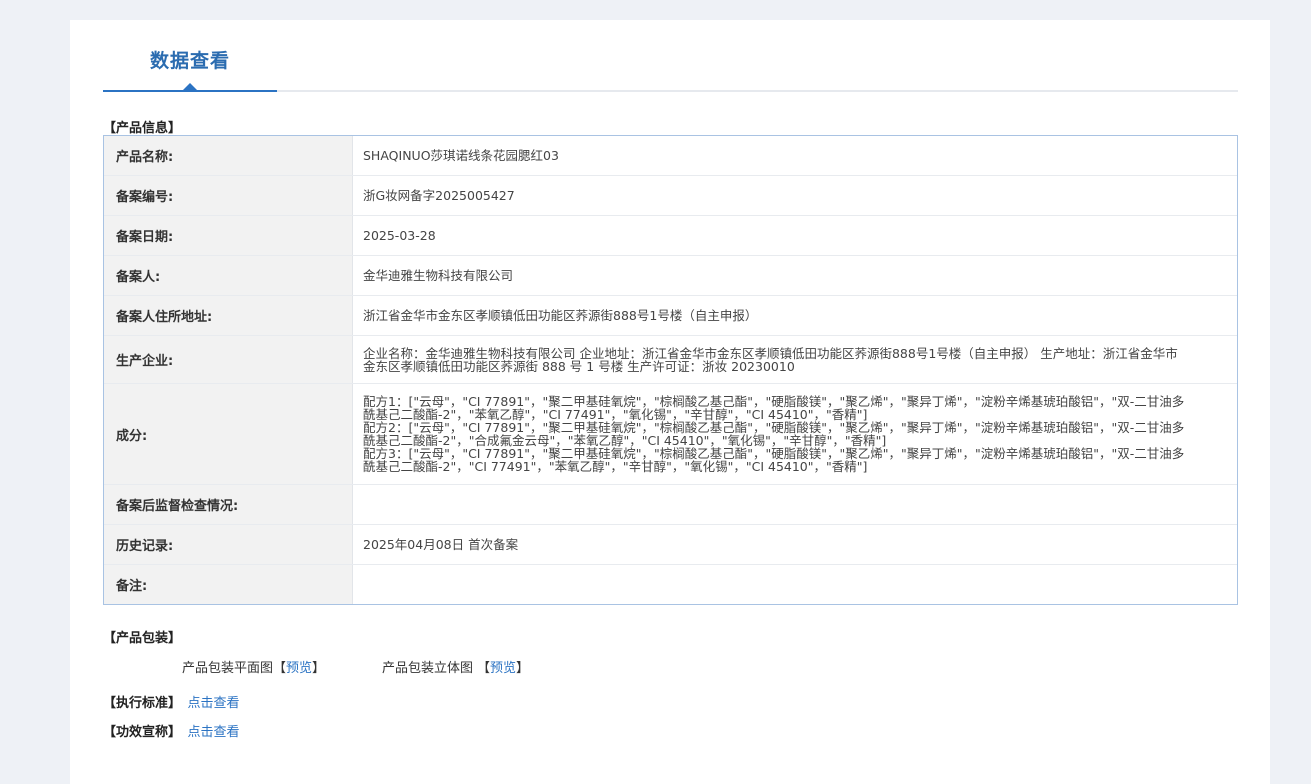 The width and height of the screenshot is (1311, 784). What do you see at coordinates (228, 668) in the screenshot?
I see `packaging-flat-label: 产品包装平面图` at bounding box center [228, 668].